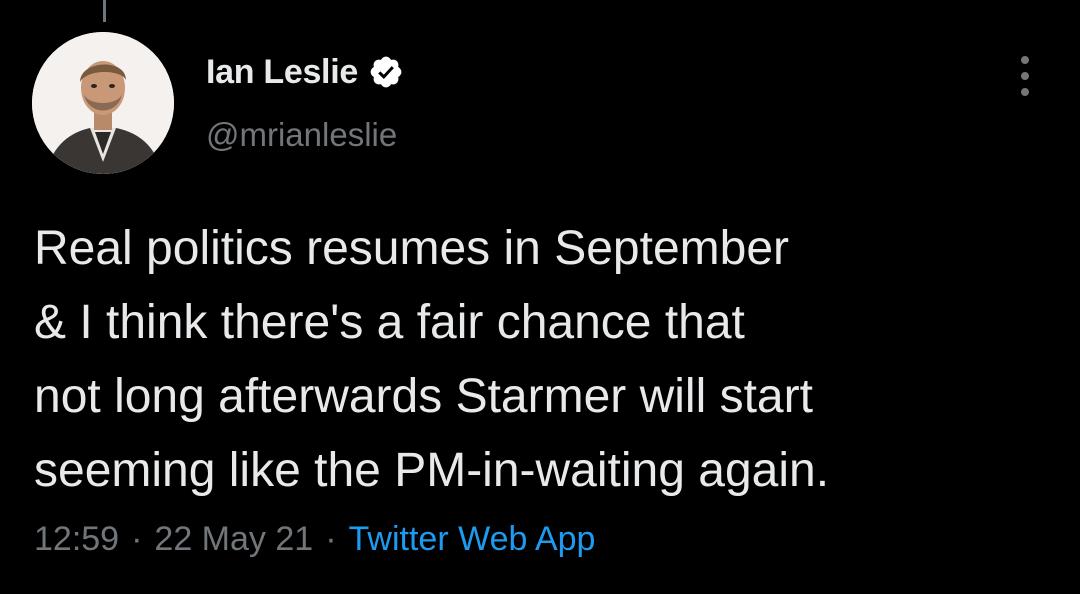 This screenshot has height=594, width=1080. I want to click on author-handle: @mrianleslie, so click(301, 135).